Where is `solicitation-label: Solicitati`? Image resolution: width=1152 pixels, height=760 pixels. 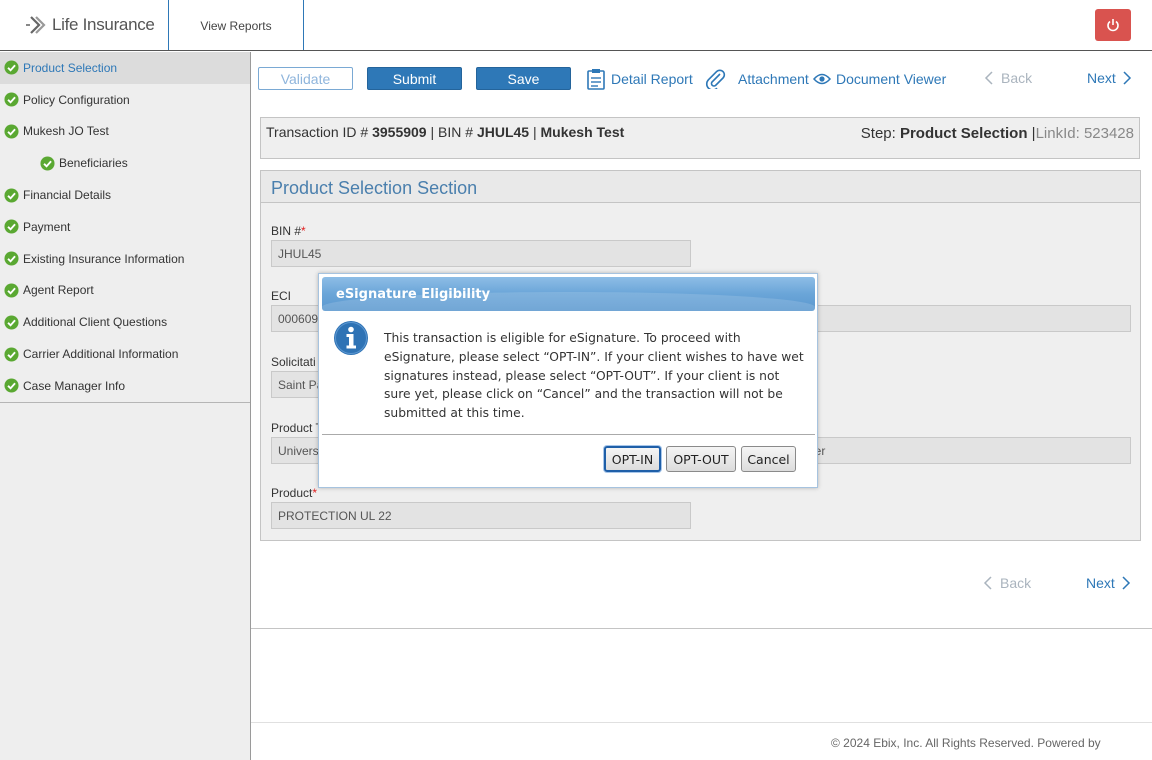
solicitation-label: Solicitati is located at coordinates (293, 362).